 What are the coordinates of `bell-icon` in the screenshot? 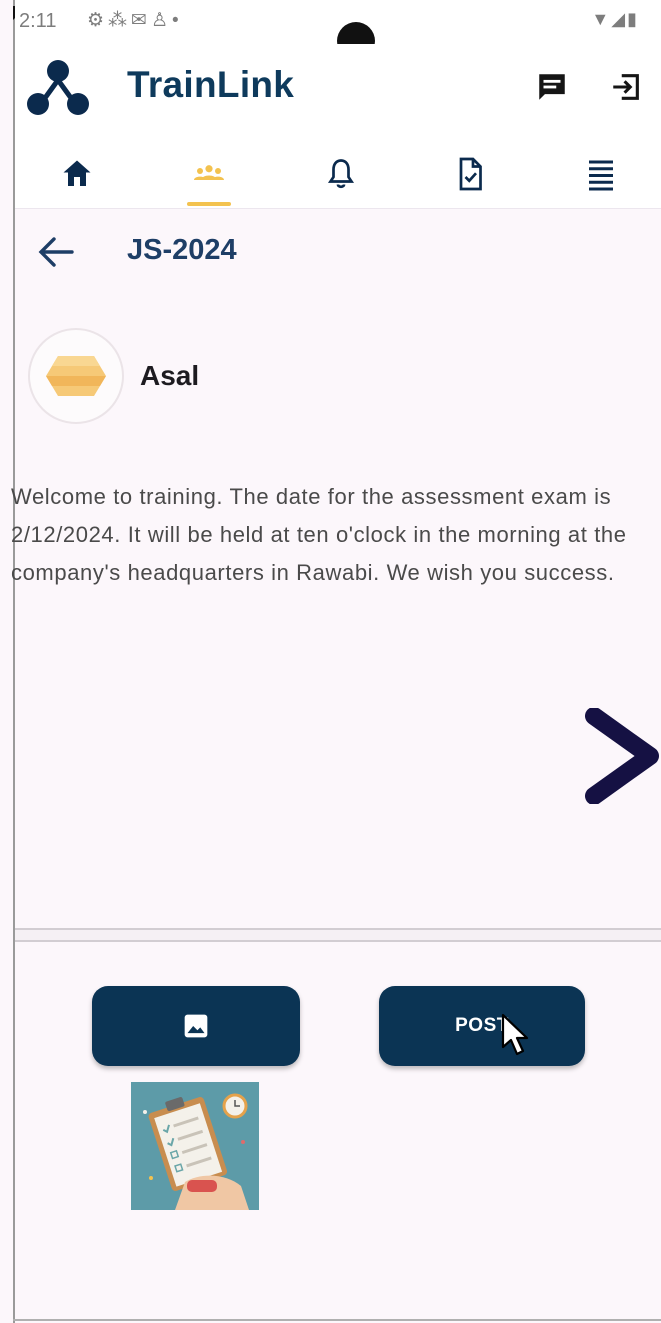 It's located at (341, 174).